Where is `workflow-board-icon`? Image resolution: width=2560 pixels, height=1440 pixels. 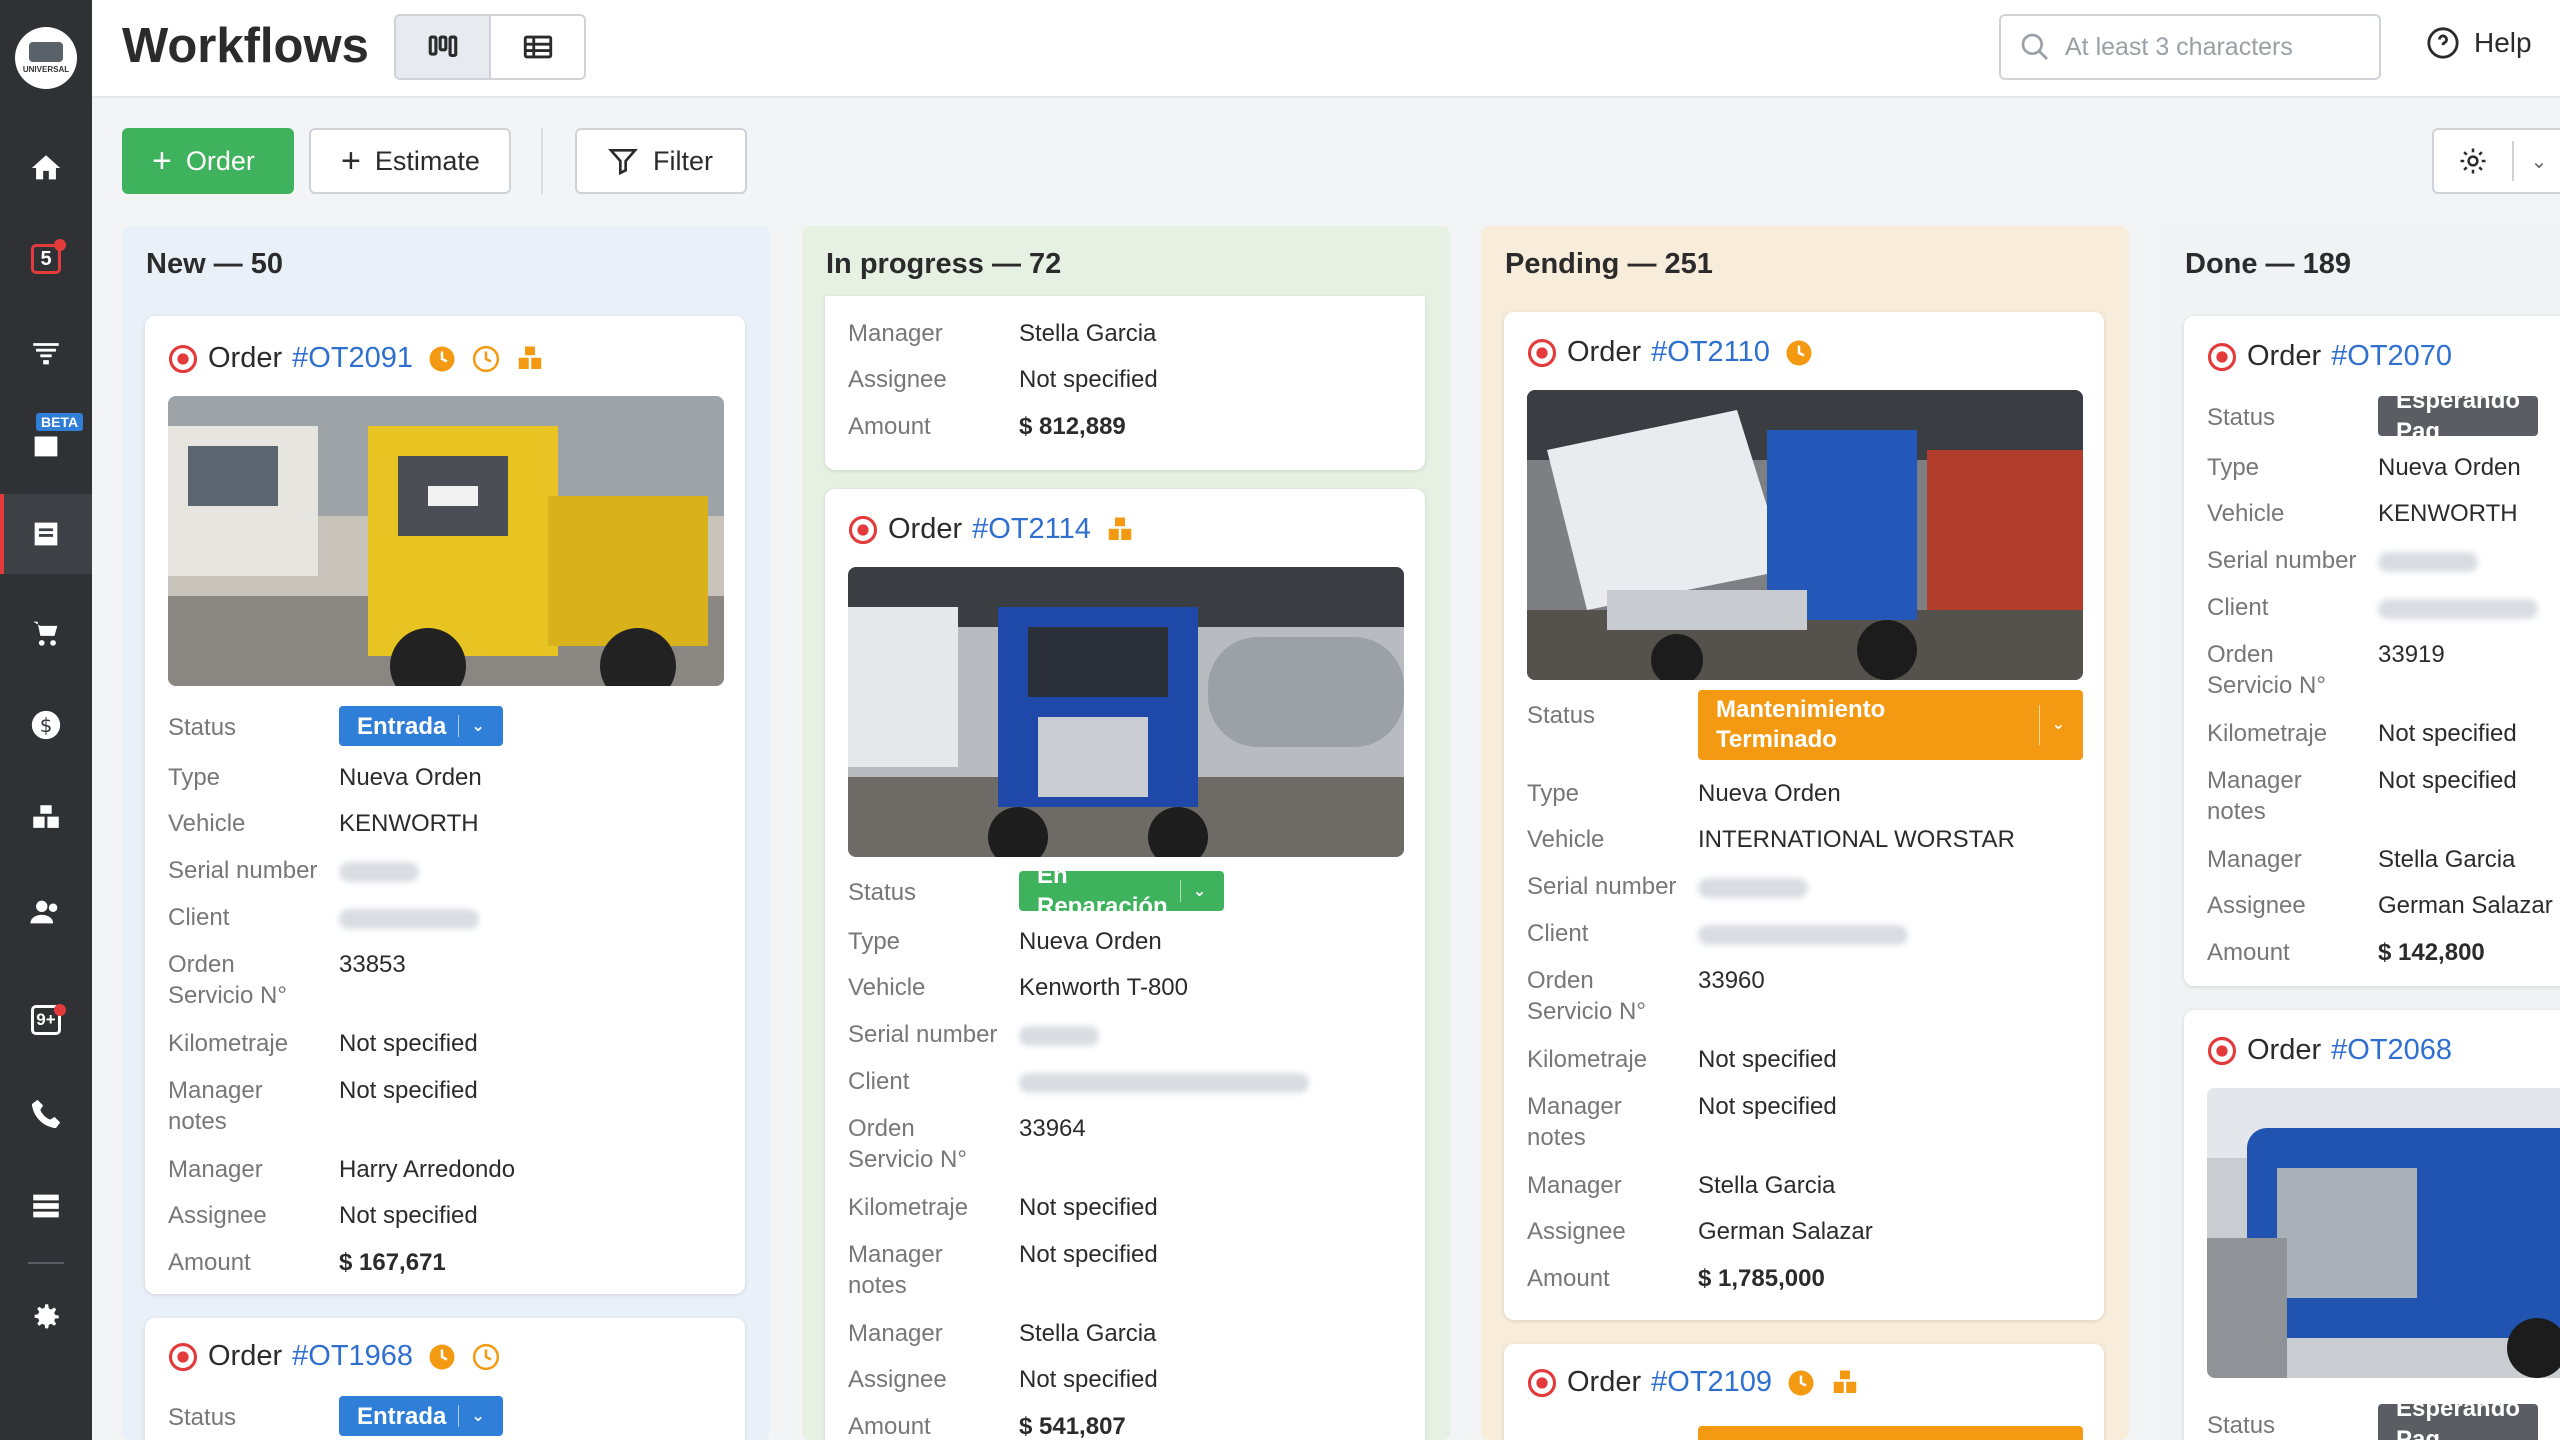 workflow-board-icon is located at coordinates (46, 534).